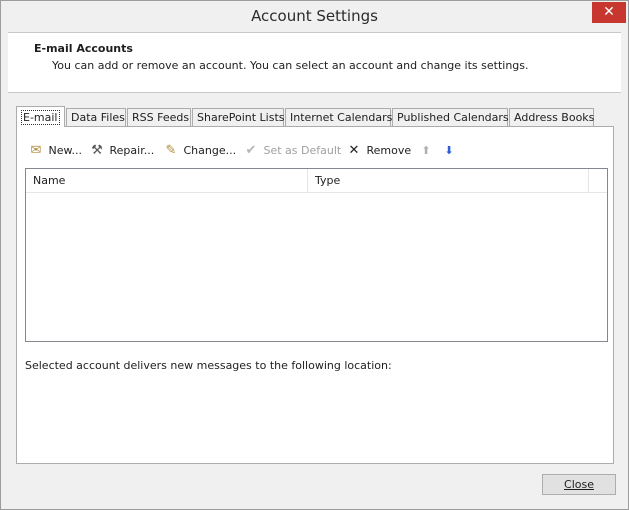  I want to click on remove-button: ✕ Remove, so click(378, 151).